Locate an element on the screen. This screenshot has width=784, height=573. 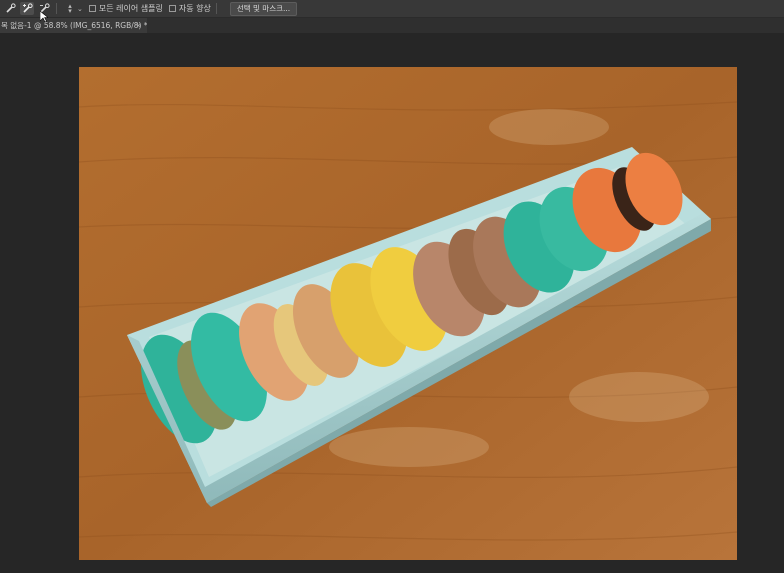
document-tab-title: 목 없음-1 @ 58.8% (IMG_6516, RGB/8) * is located at coordinates (74, 25).